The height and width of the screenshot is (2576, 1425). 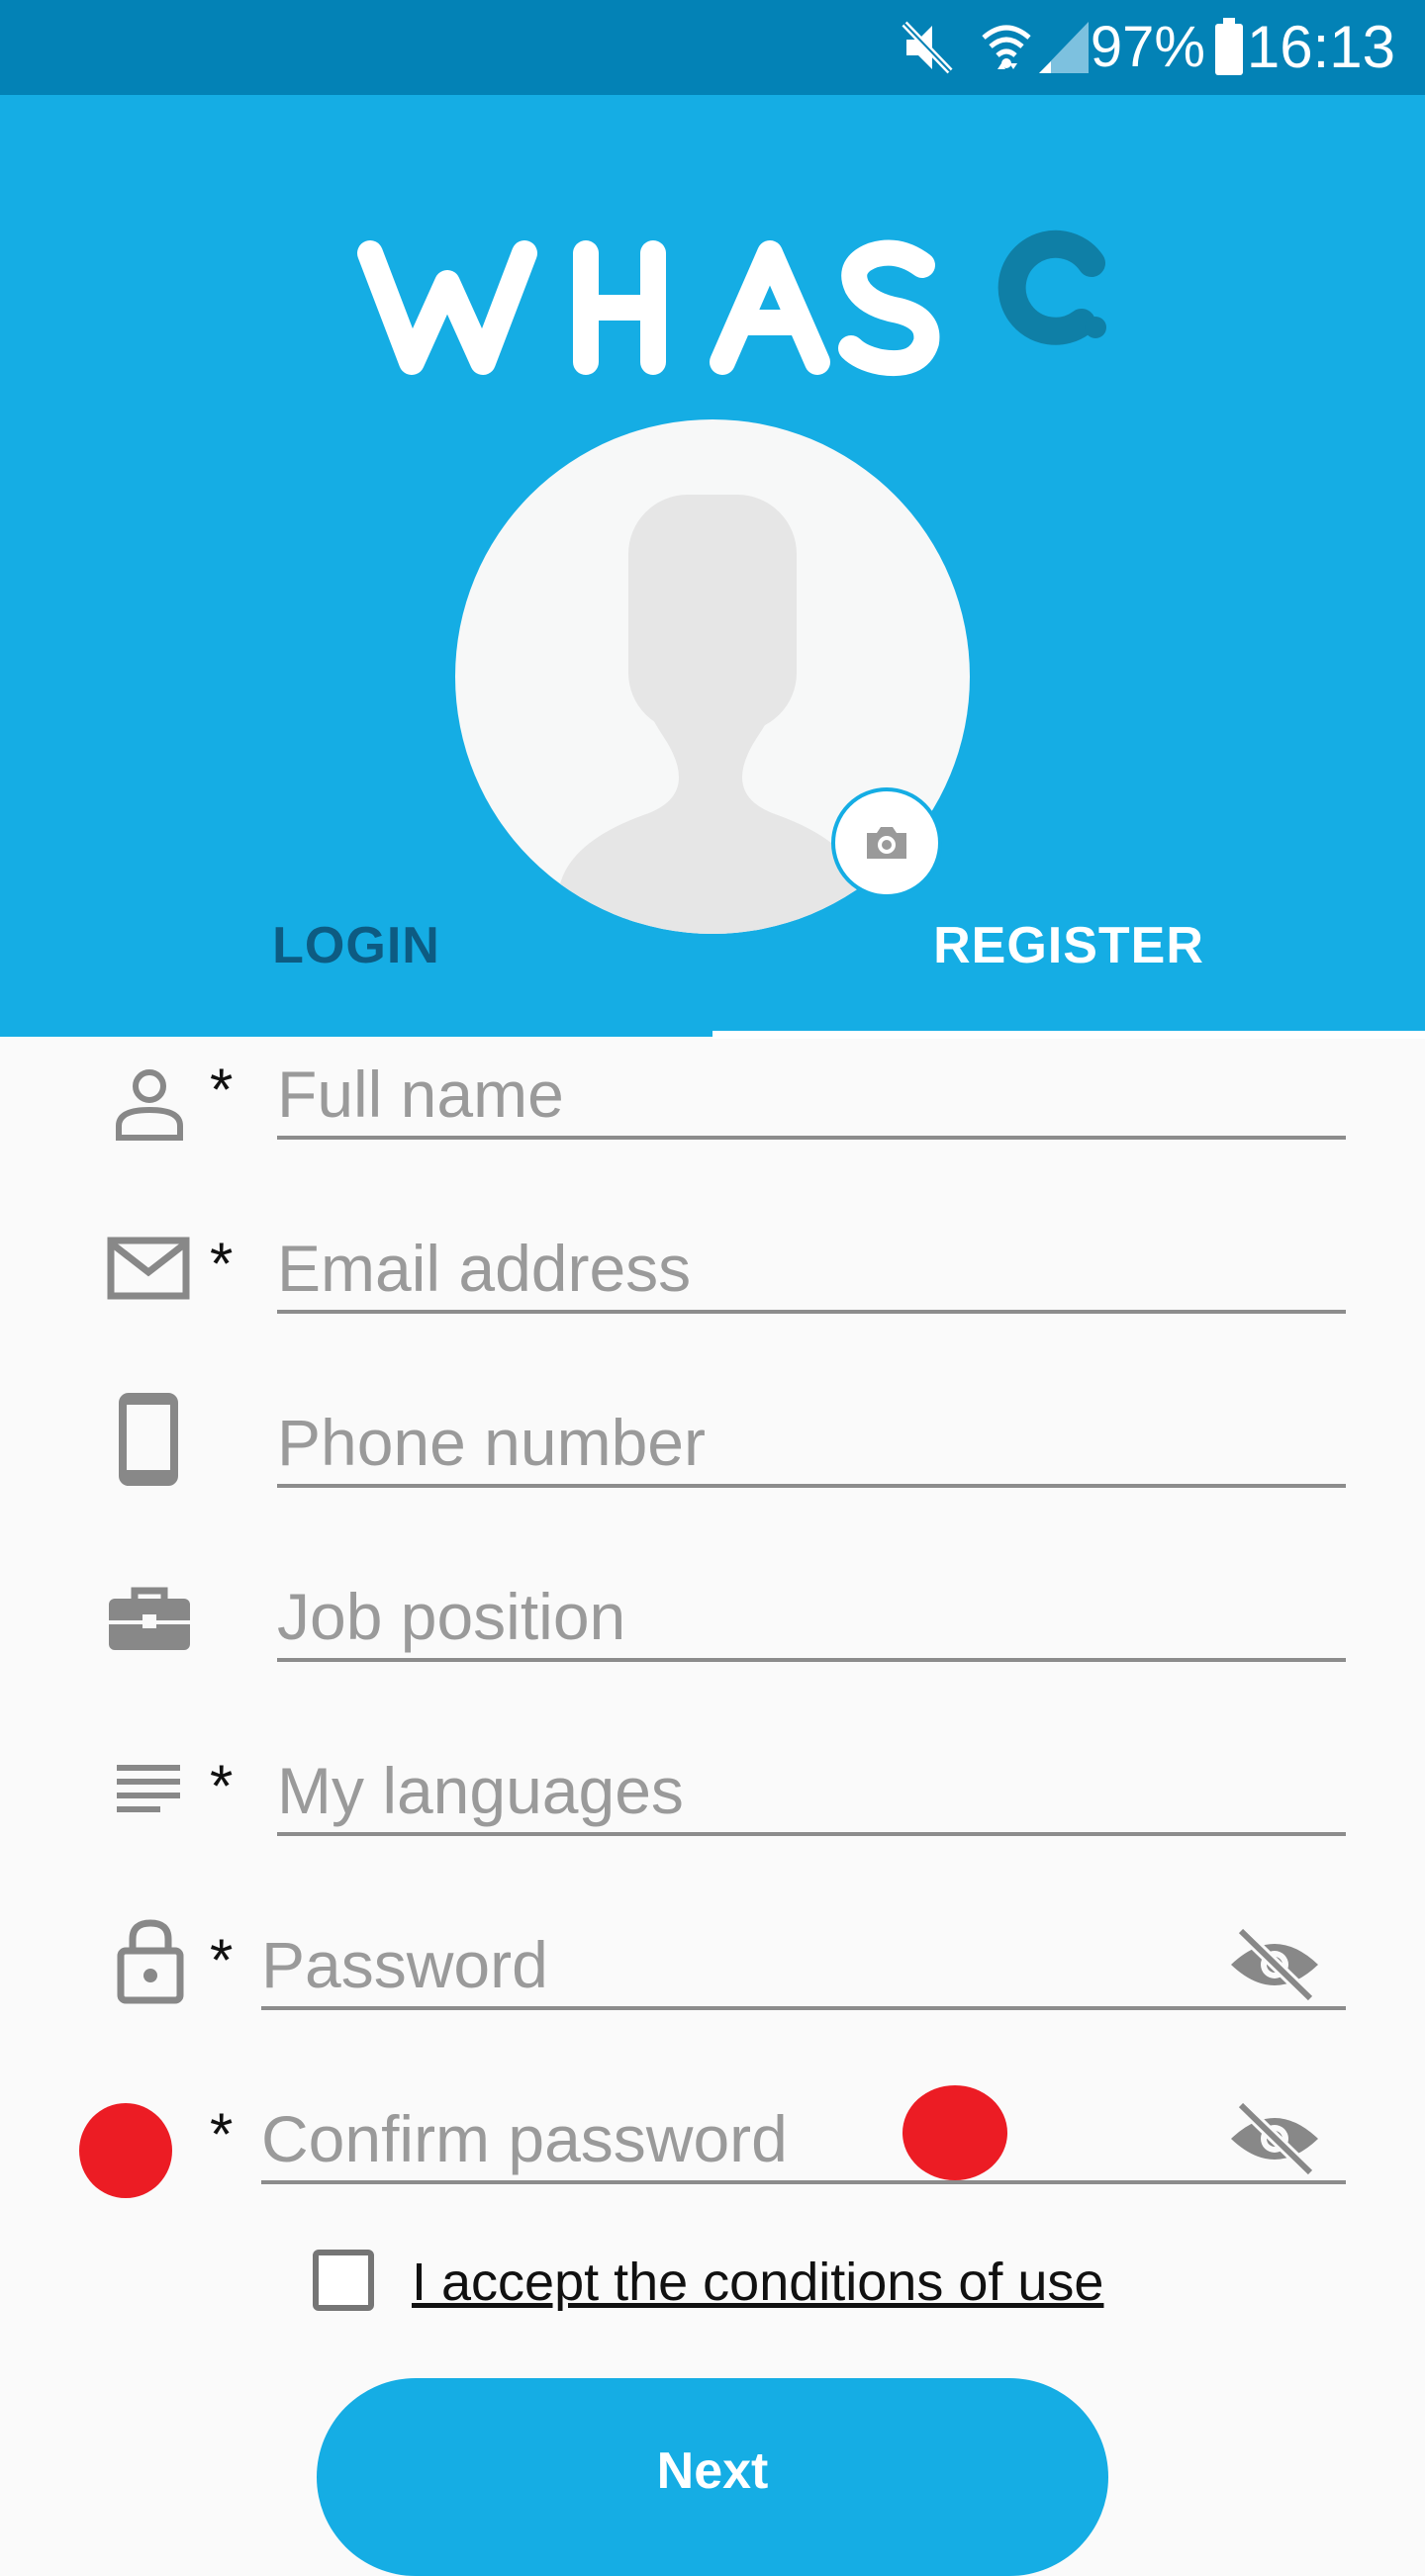 What do you see at coordinates (804, 1966) in the screenshot?
I see `password-input` at bounding box center [804, 1966].